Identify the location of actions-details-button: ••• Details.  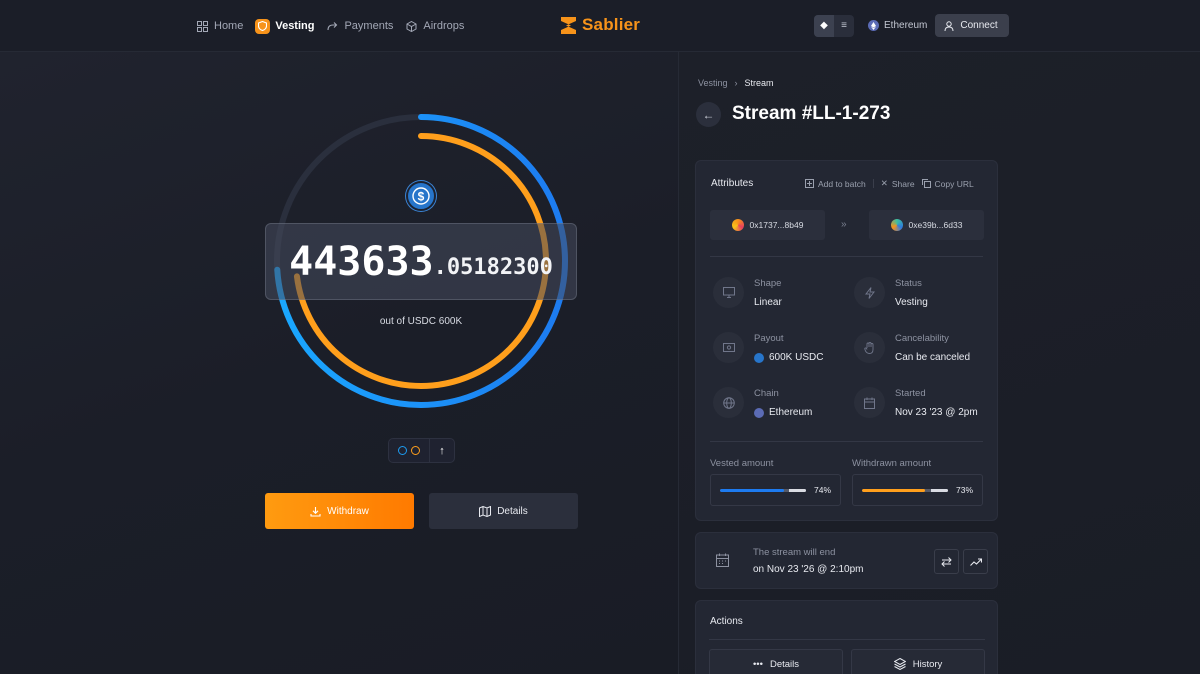
(776, 661).